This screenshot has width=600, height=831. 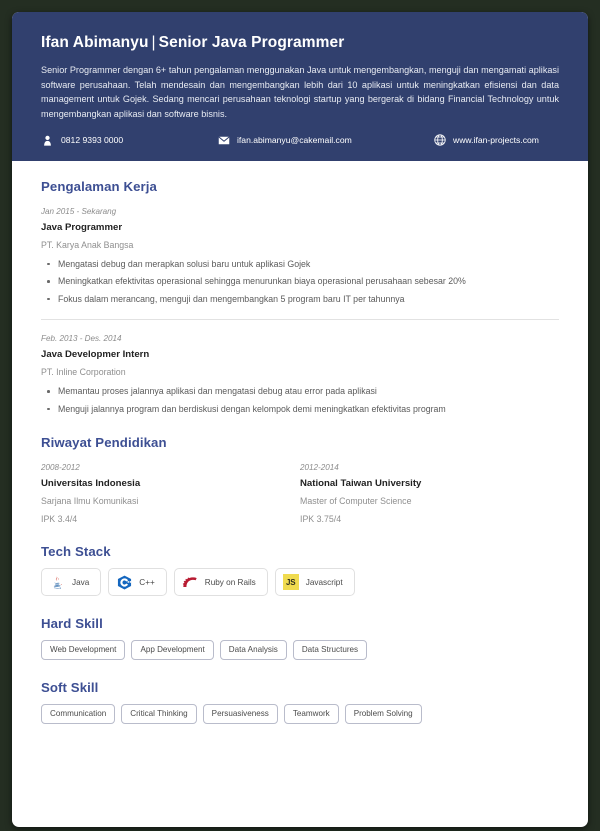 I want to click on education-gpa: IPK 3.75/4, so click(x=321, y=519).